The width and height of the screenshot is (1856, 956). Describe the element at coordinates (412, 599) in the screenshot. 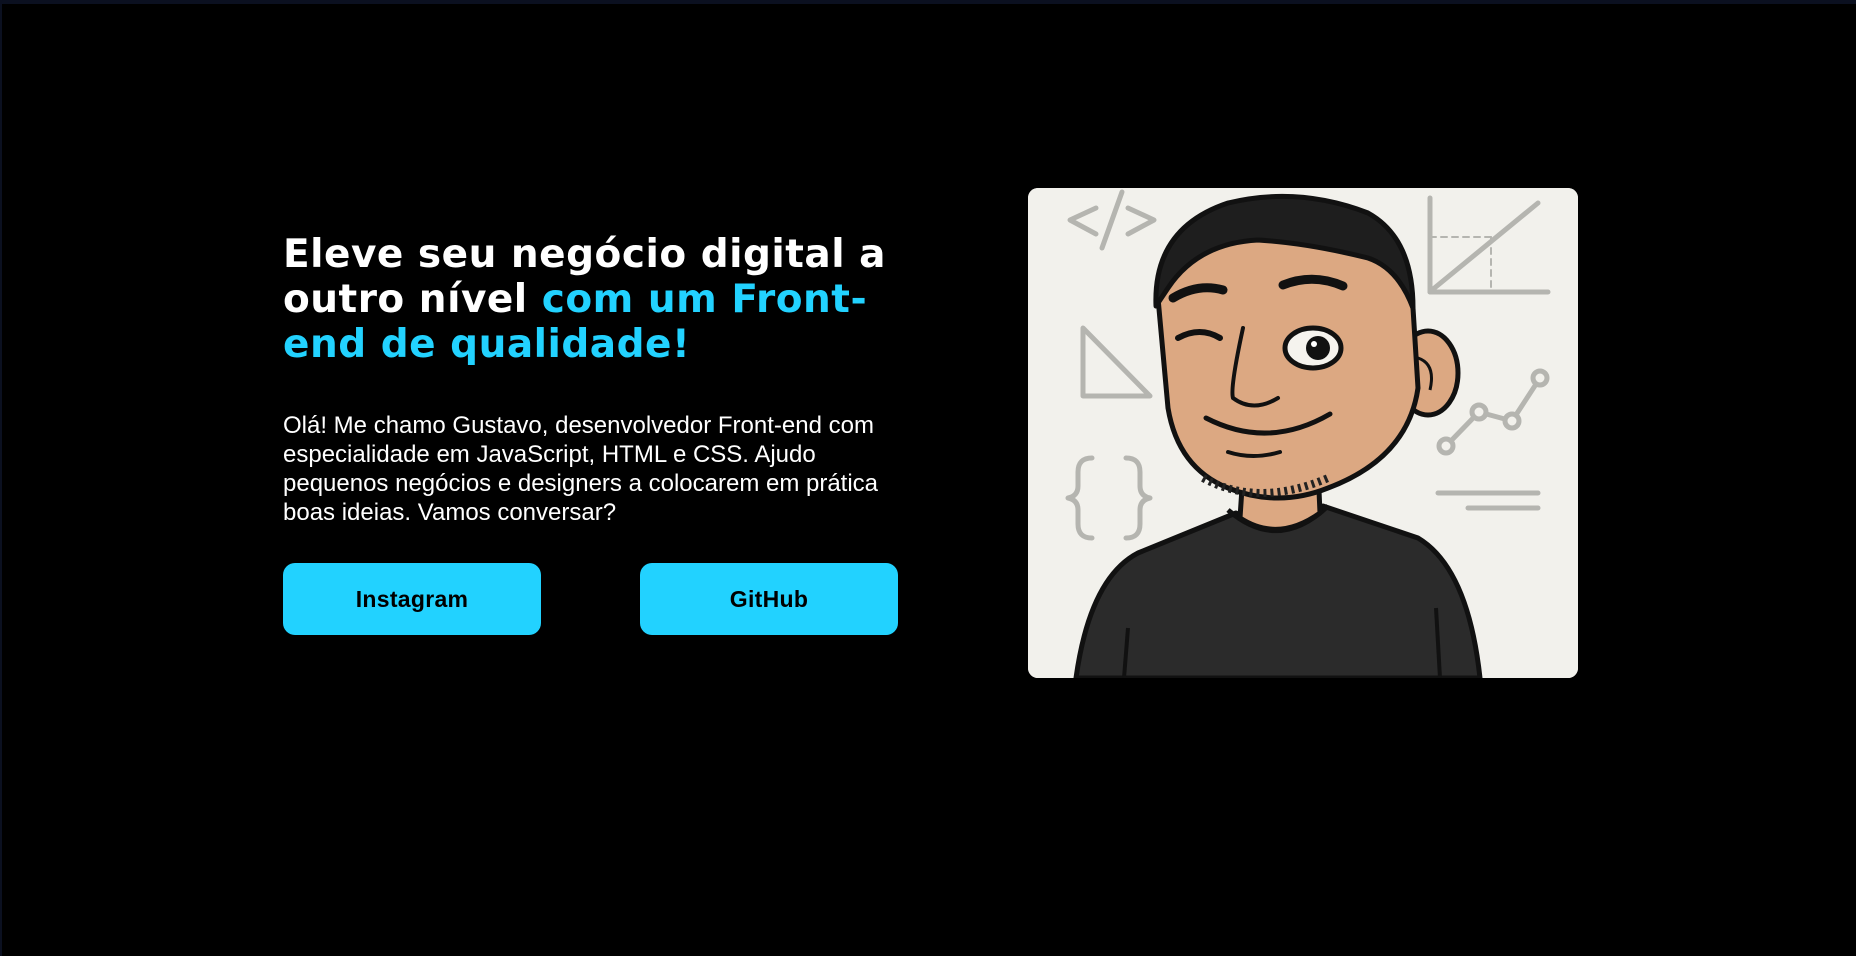

I see `instagram-button: Instagram` at that location.